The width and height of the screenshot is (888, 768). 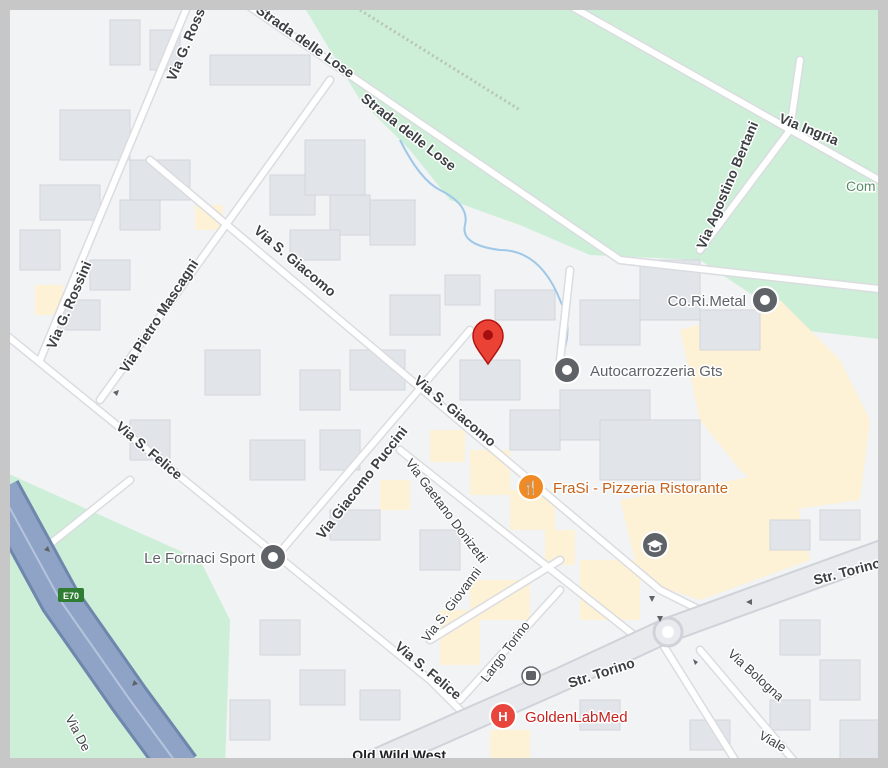 I want to click on svg-text: Le Fornaci Sport, so click(x=200, y=558).